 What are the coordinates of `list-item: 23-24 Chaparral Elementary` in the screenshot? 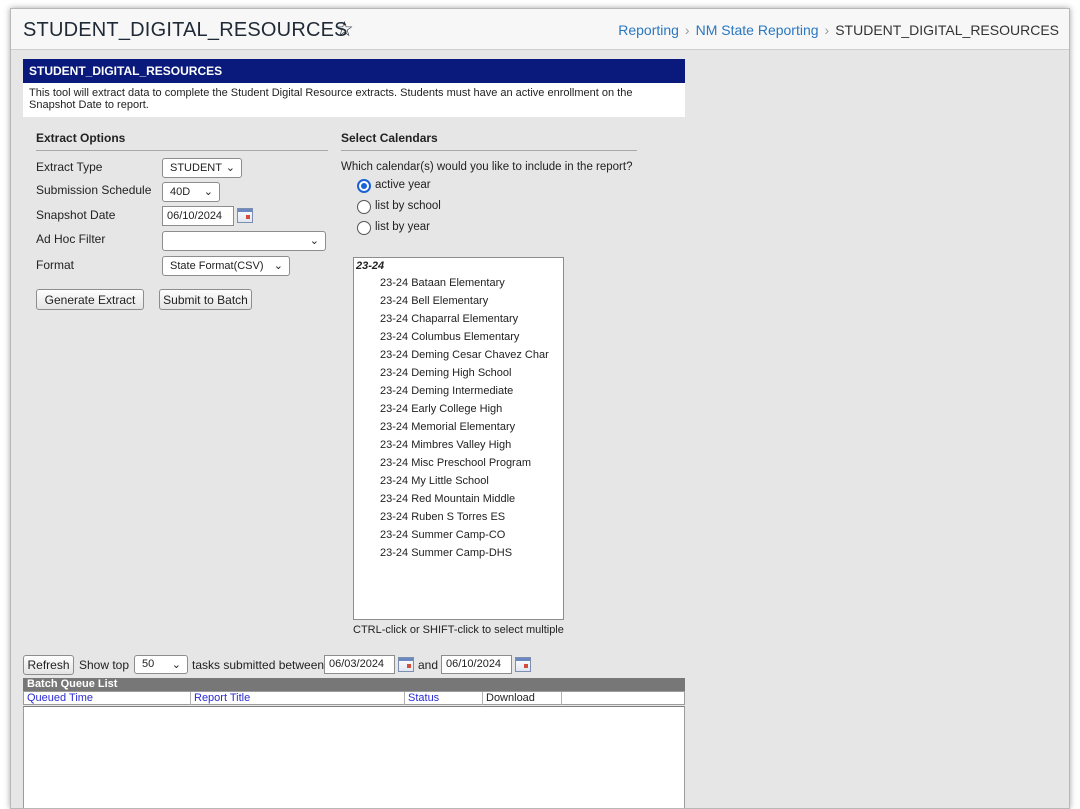 It's located at (458, 319).